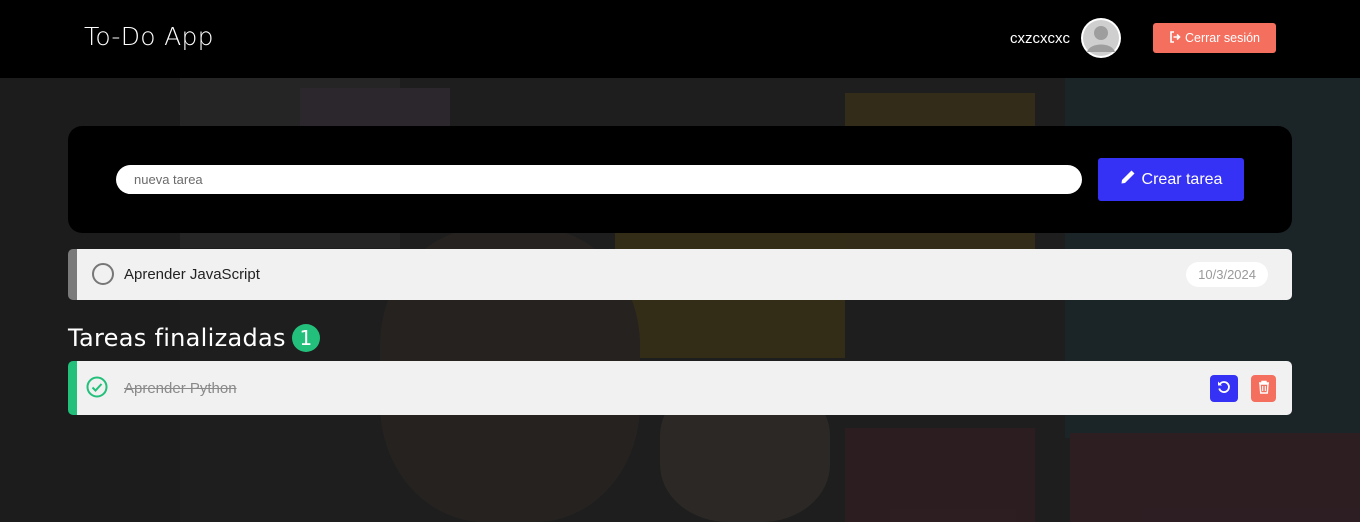  Describe the element at coordinates (1182, 179) in the screenshot. I see `create-task-label: Crear tarea` at that location.